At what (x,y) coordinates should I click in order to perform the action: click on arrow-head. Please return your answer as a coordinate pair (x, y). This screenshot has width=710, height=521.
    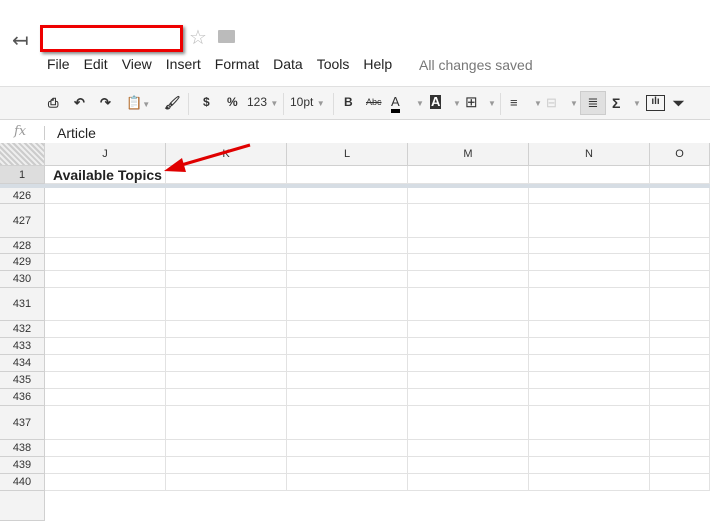
    Looking at the image, I should click on (175, 165).